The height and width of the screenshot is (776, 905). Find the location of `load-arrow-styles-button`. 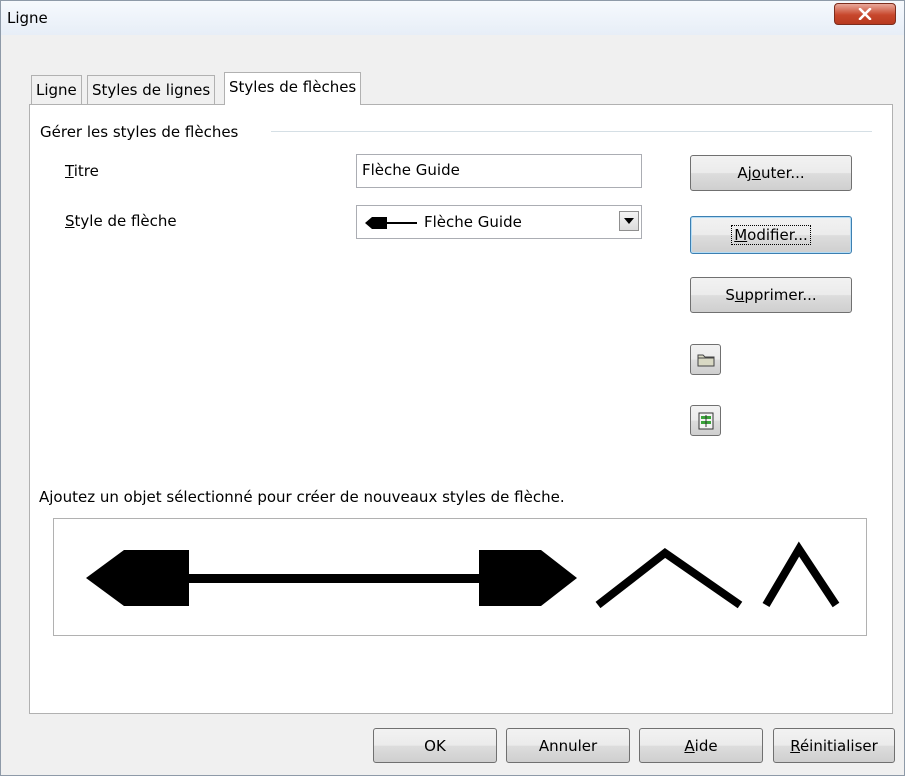

load-arrow-styles-button is located at coordinates (705, 359).